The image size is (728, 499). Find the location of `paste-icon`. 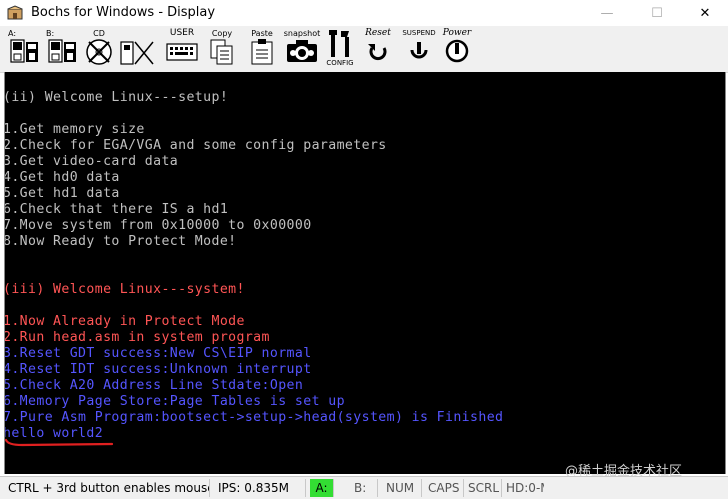

paste-icon is located at coordinates (262, 52).